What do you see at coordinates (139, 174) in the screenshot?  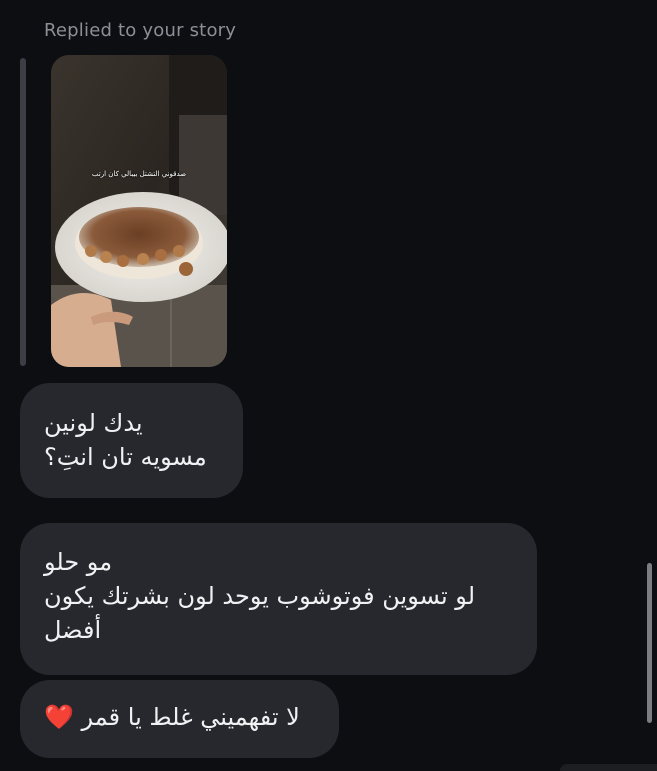 I see `story-caption: صدقوني التشتل بيبالي كان ارتب` at bounding box center [139, 174].